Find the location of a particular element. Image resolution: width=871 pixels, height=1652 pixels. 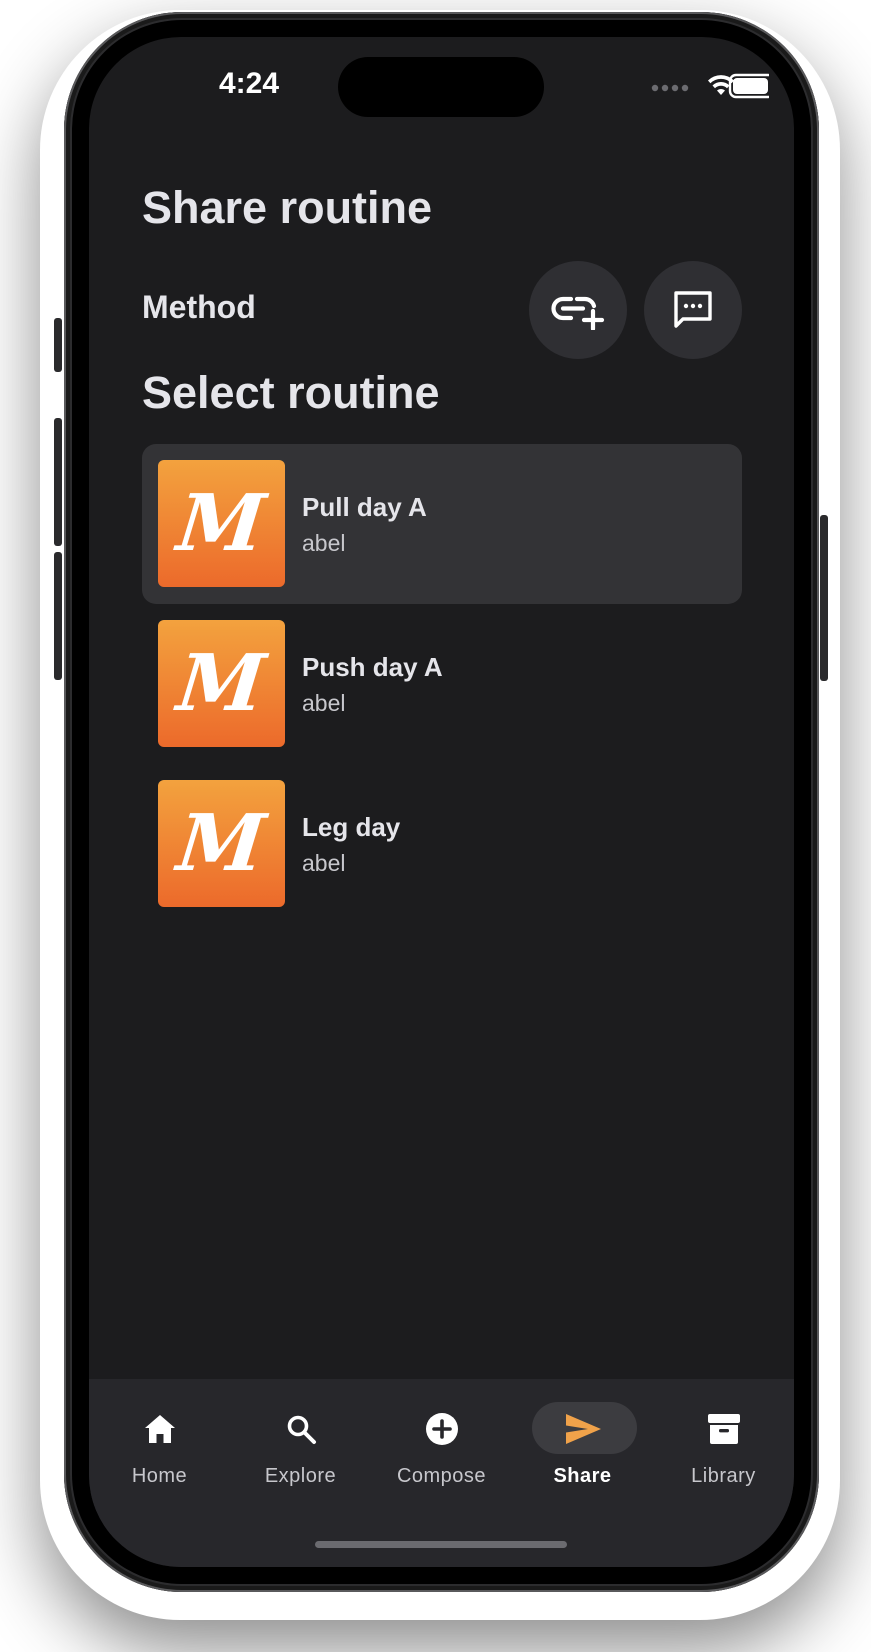

tab-explore: Explore is located at coordinates (300, 1444).